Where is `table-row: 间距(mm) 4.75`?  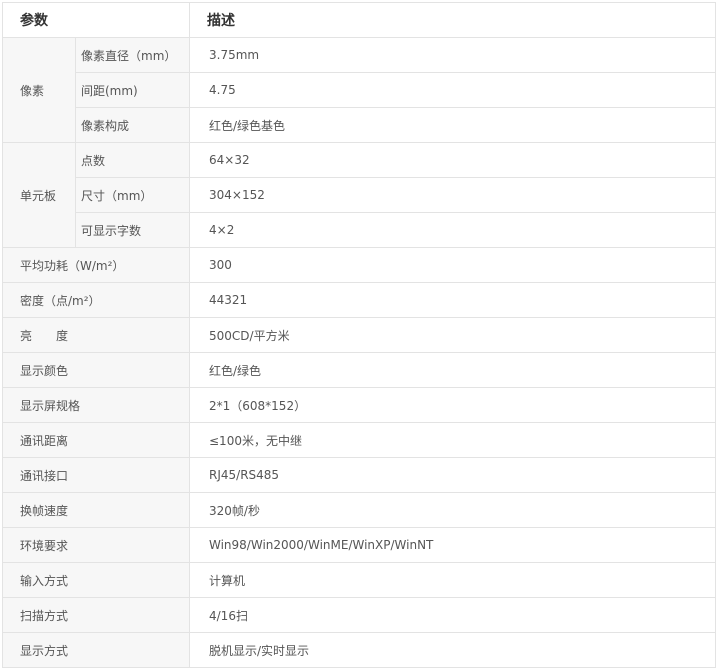
table-row: 间距(mm) 4.75 is located at coordinates (359, 90).